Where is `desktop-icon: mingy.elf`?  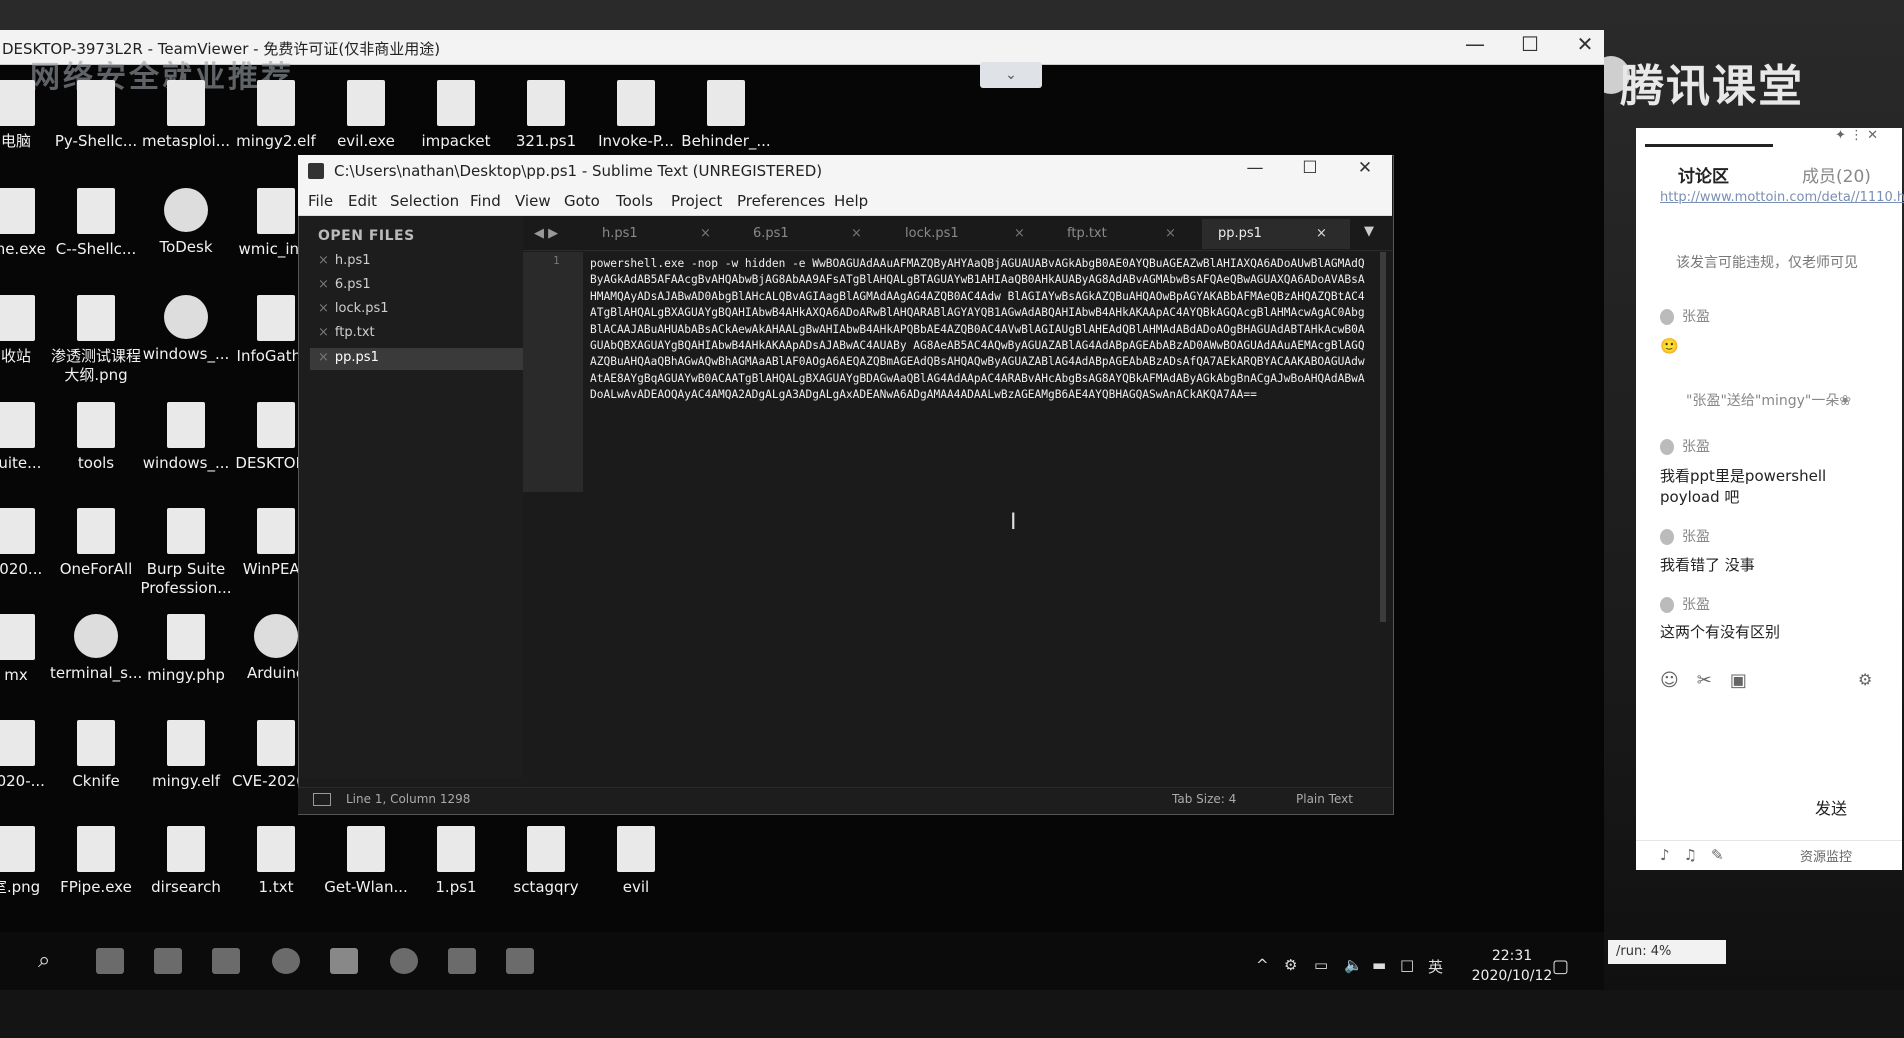 desktop-icon: mingy.elf is located at coordinates (186, 755).